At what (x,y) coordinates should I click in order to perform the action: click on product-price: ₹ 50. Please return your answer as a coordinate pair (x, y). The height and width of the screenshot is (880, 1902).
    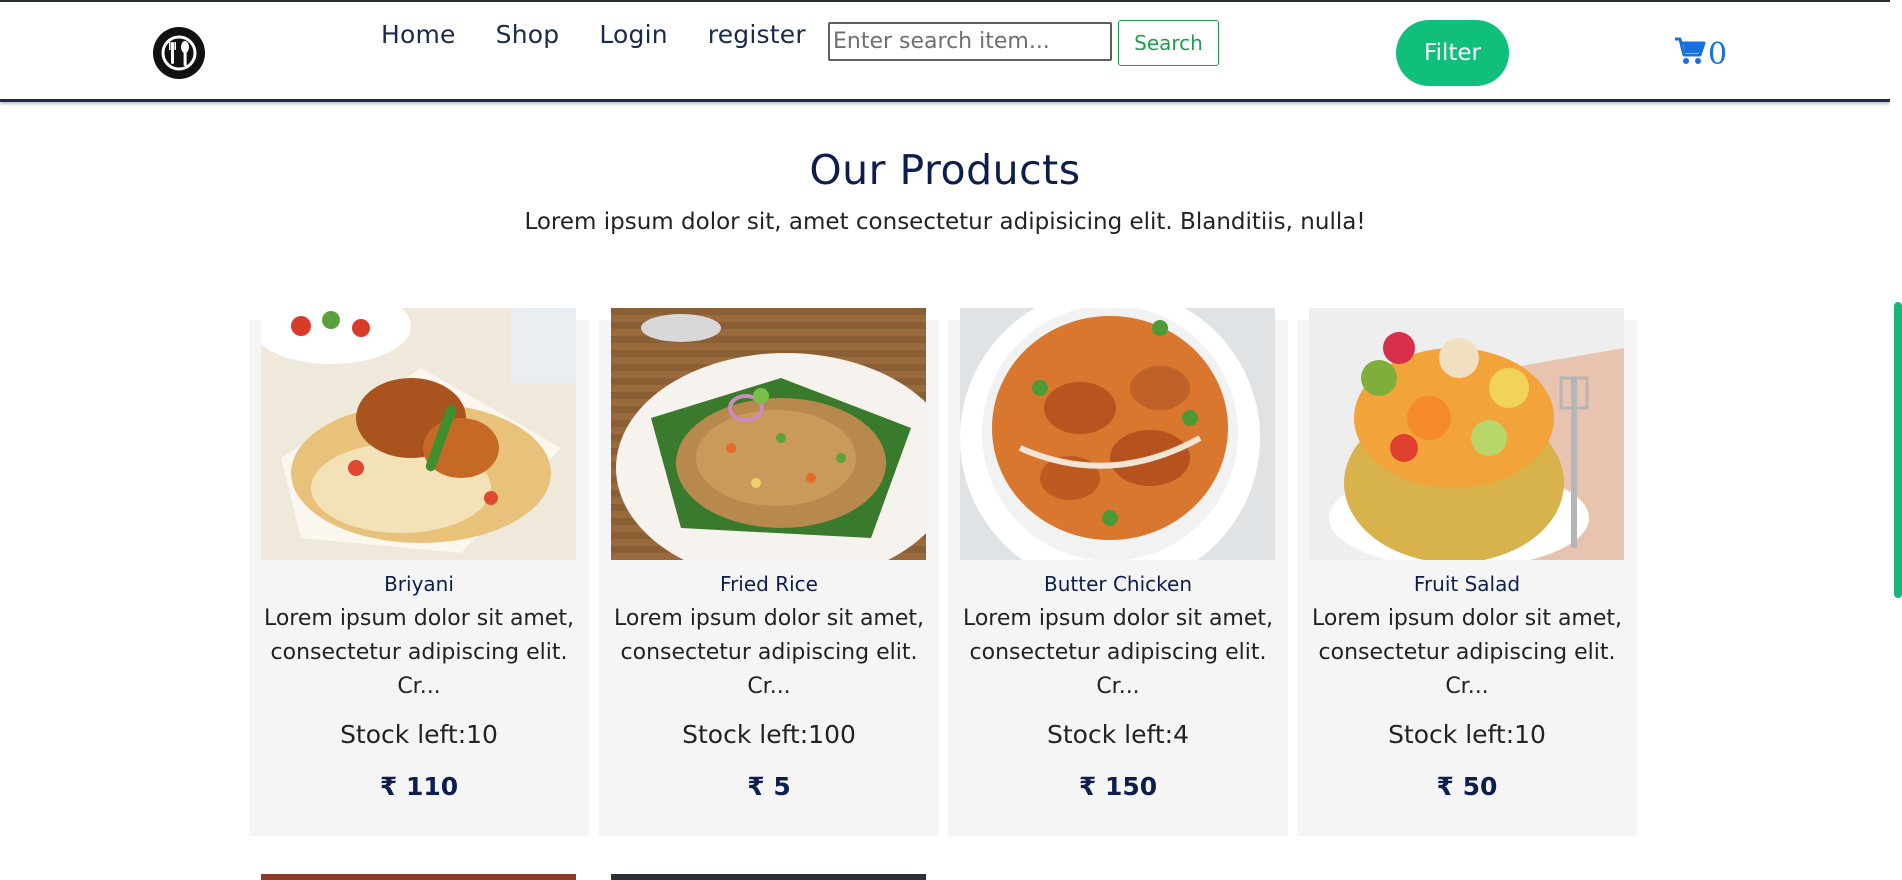
    Looking at the image, I should click on (1467, 786).